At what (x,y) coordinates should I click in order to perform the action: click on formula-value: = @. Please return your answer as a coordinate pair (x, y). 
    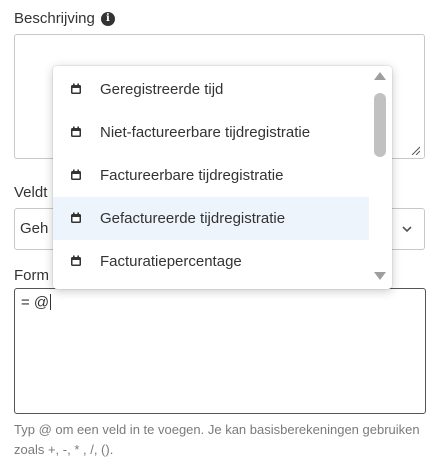
    Looking at the image, I should click on (36, 302).